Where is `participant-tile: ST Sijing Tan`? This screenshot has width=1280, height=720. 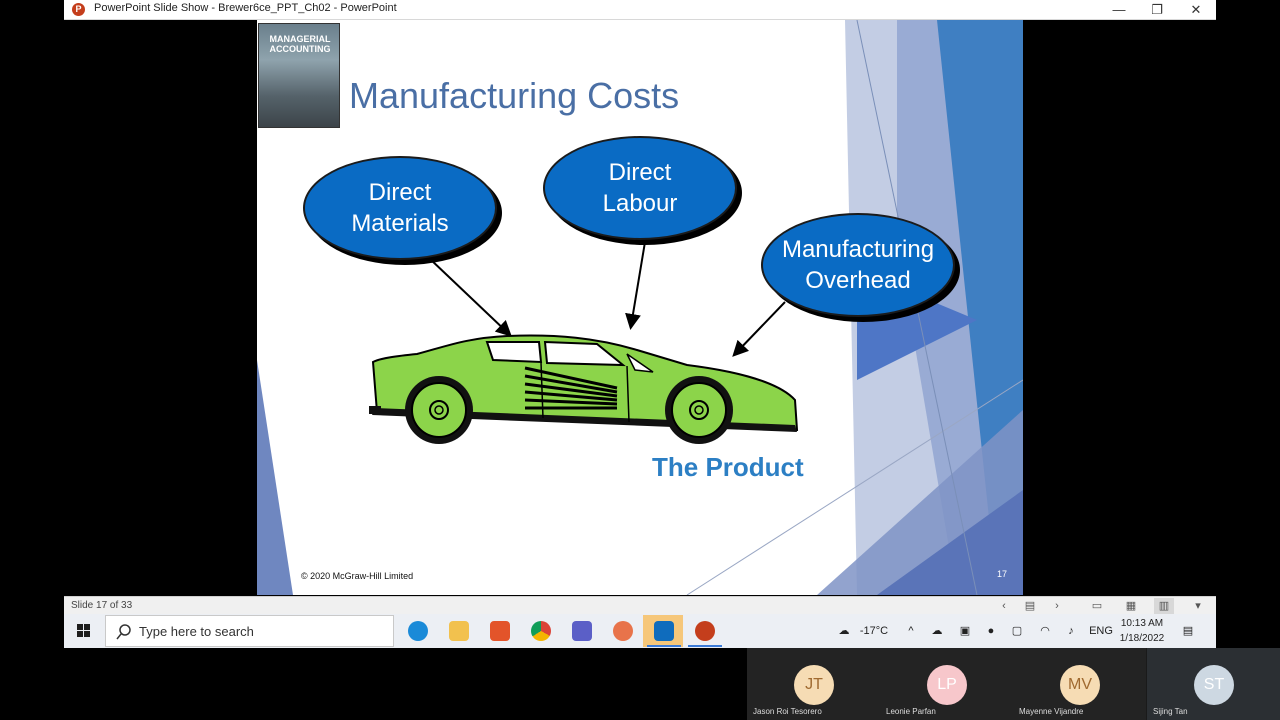 participant-tile: ST Sijing Tan is located at coordinates (1213, 684).